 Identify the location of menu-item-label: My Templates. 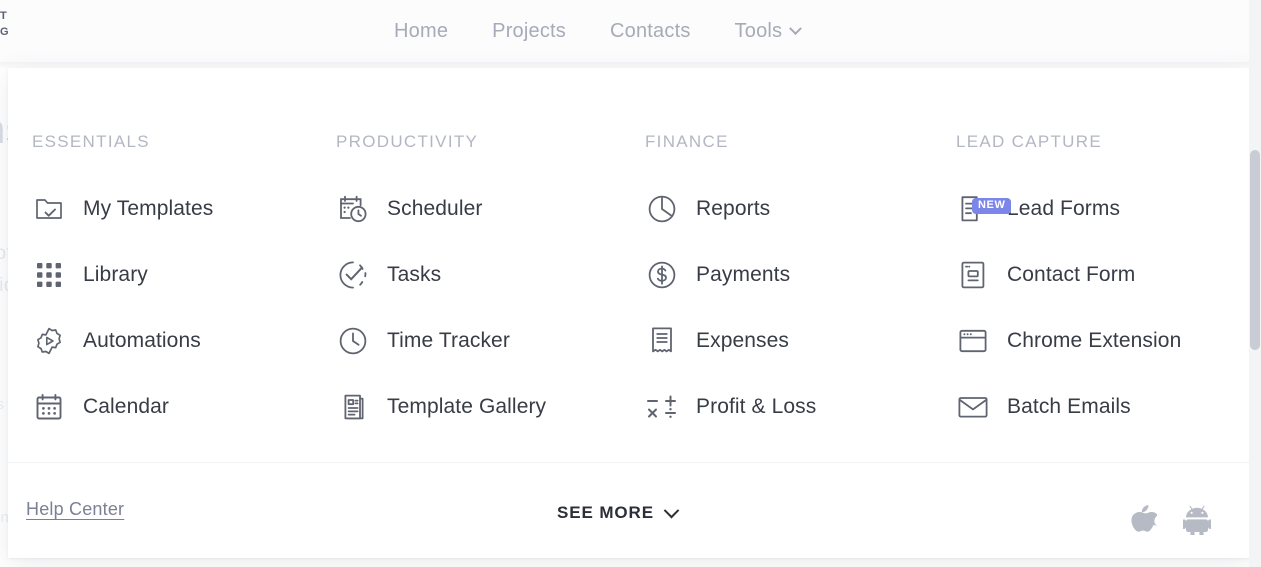
(148, 208).